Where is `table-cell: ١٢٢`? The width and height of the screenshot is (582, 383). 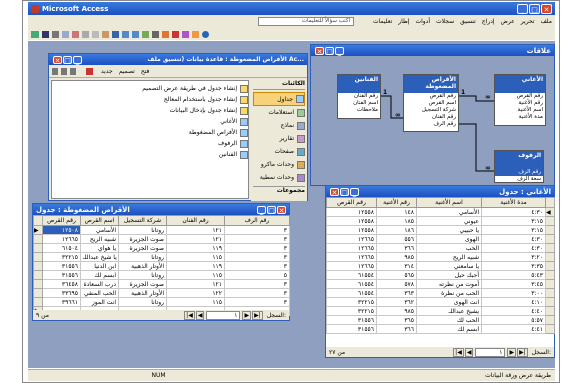
table-cell: ١٢٢ is located at coordinates (195, 293).